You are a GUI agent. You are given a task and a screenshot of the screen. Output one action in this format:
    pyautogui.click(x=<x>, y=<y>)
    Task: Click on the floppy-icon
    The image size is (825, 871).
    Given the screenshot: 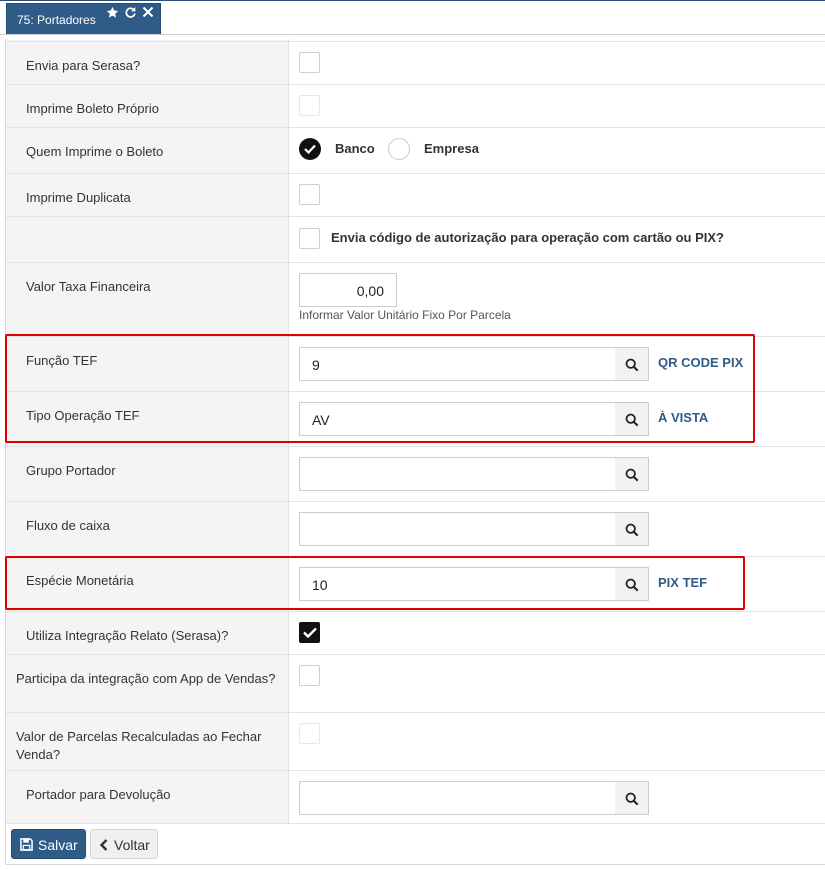 What is the action you would take?
    pyautogui.click(x=26, y=844)
    